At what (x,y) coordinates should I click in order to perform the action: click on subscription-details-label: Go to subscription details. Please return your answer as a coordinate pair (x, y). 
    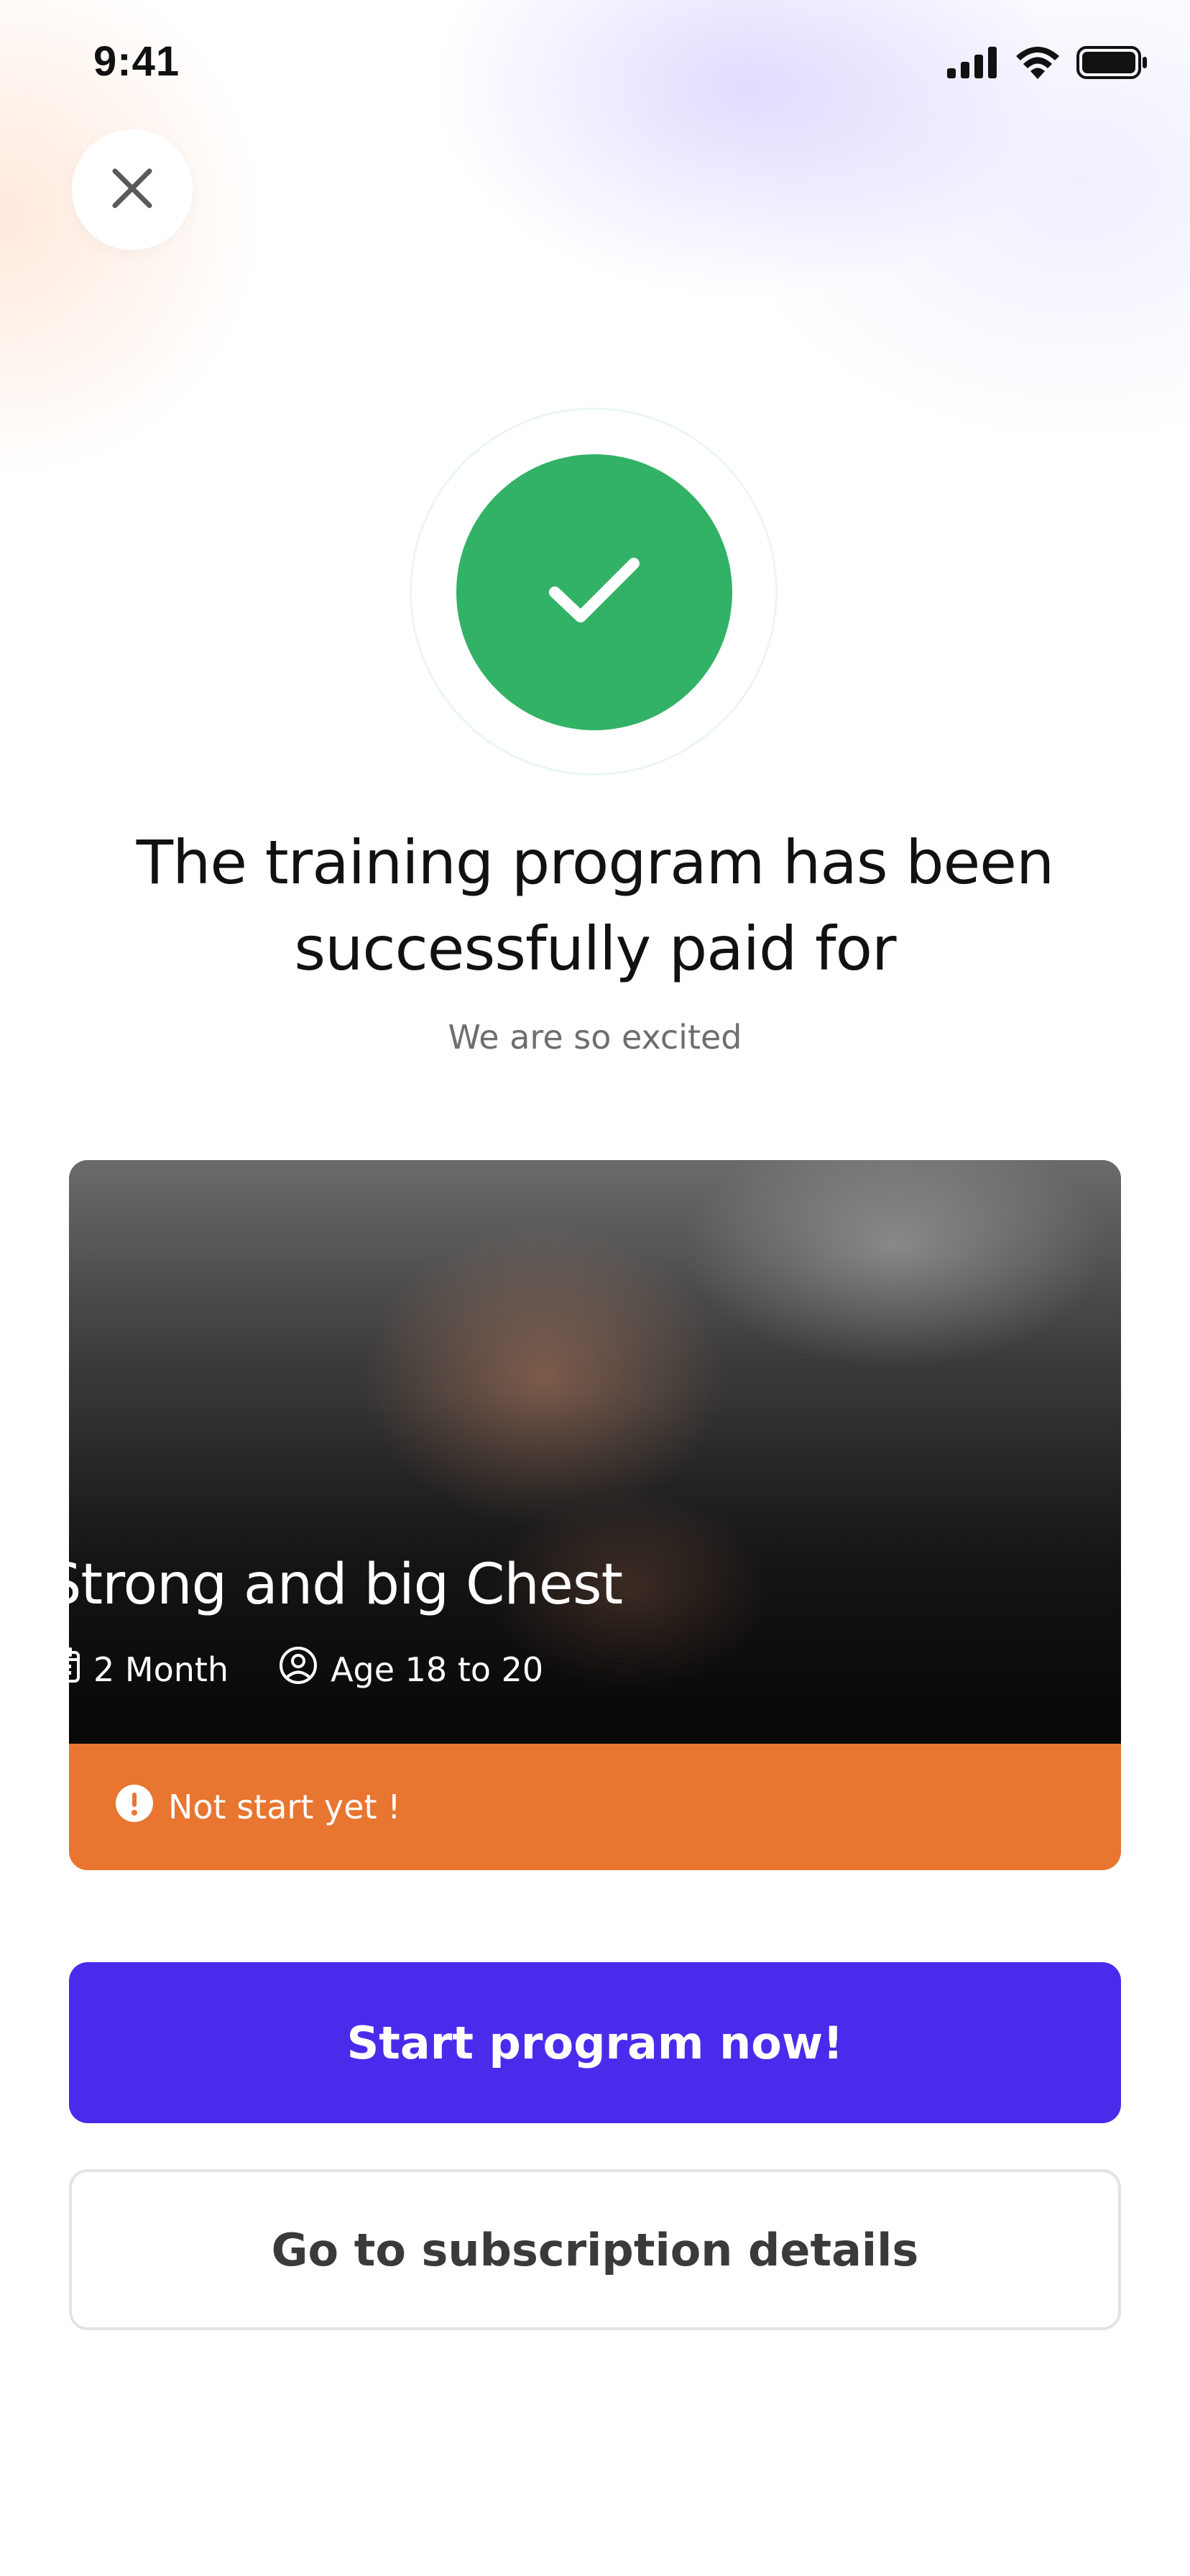
    Looking at the image, I should click on (595, 2249).